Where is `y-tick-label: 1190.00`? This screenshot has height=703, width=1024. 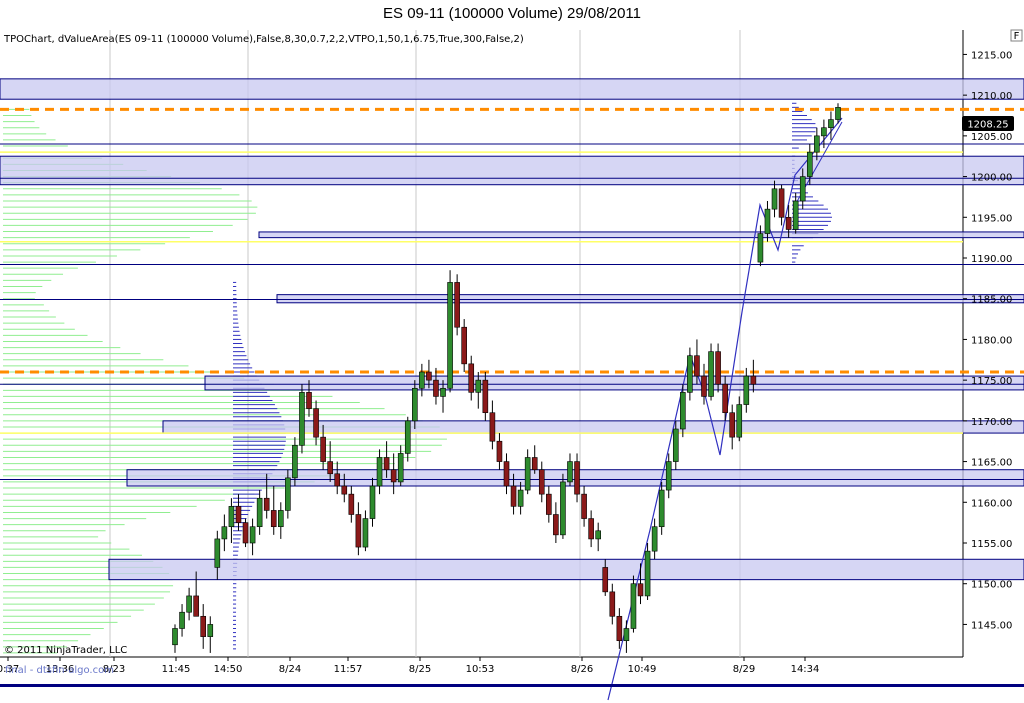 y-tick-label: 1190.00 is located at coordinates (991, 259).